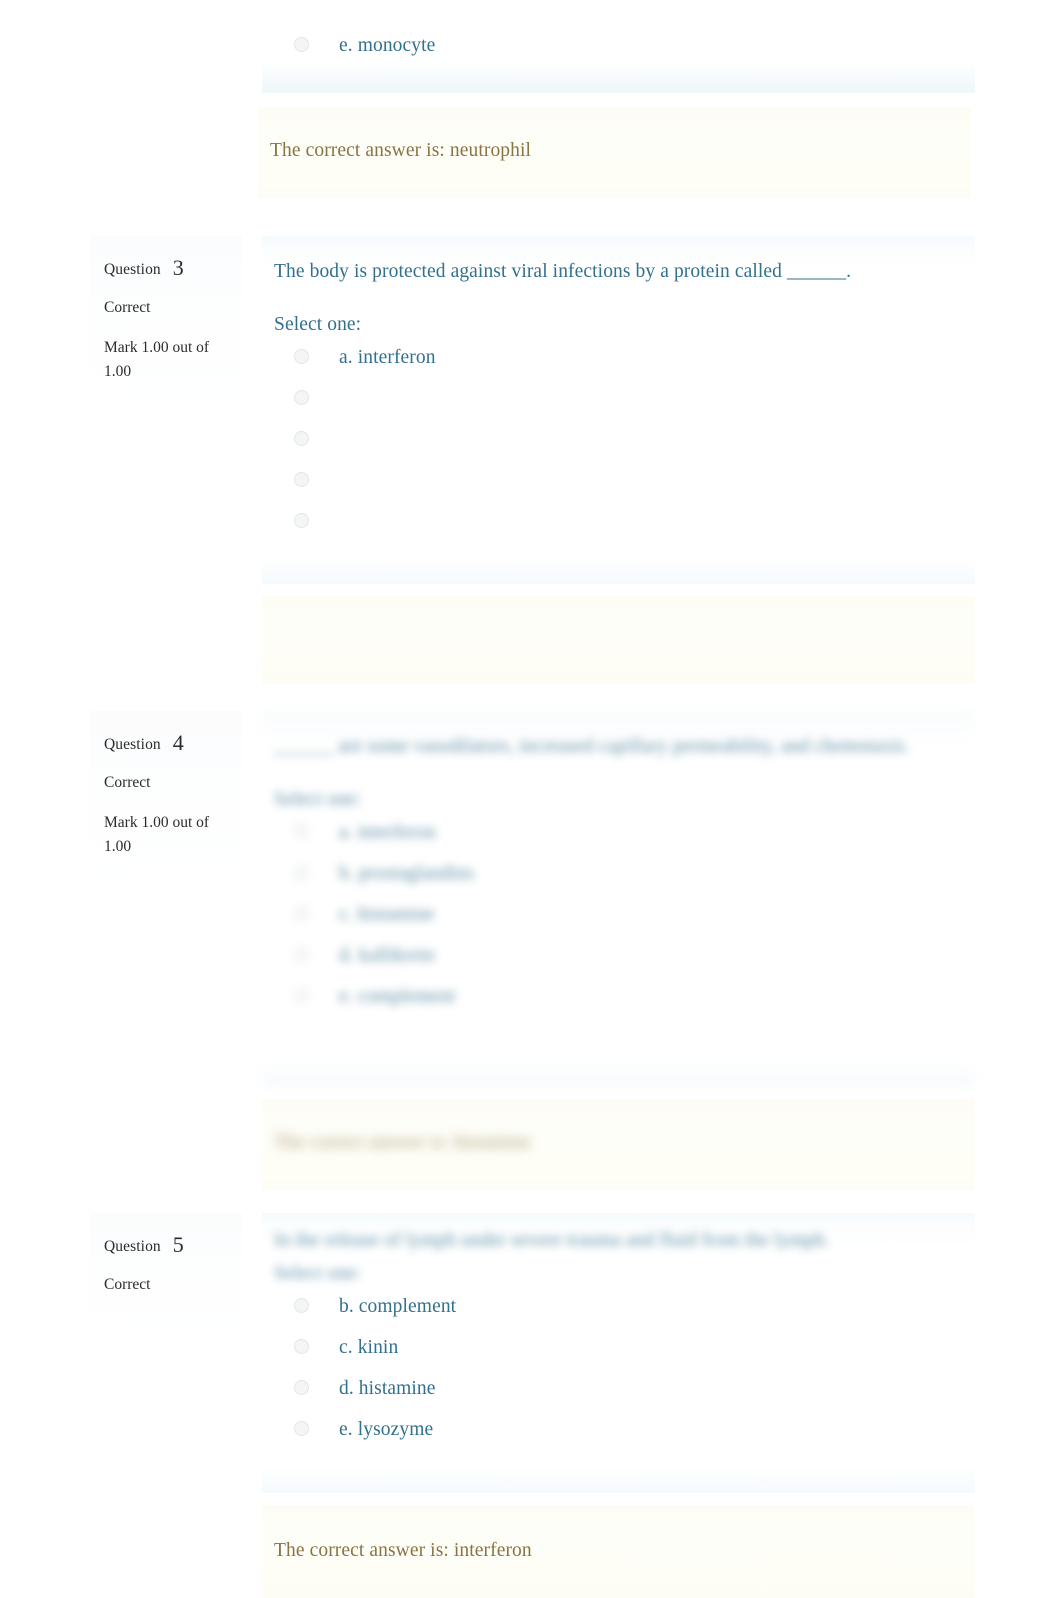  Describe the element at coordinates (612, 960) in the screenshot. I see `answer-option: d. kallikrein` at that location.